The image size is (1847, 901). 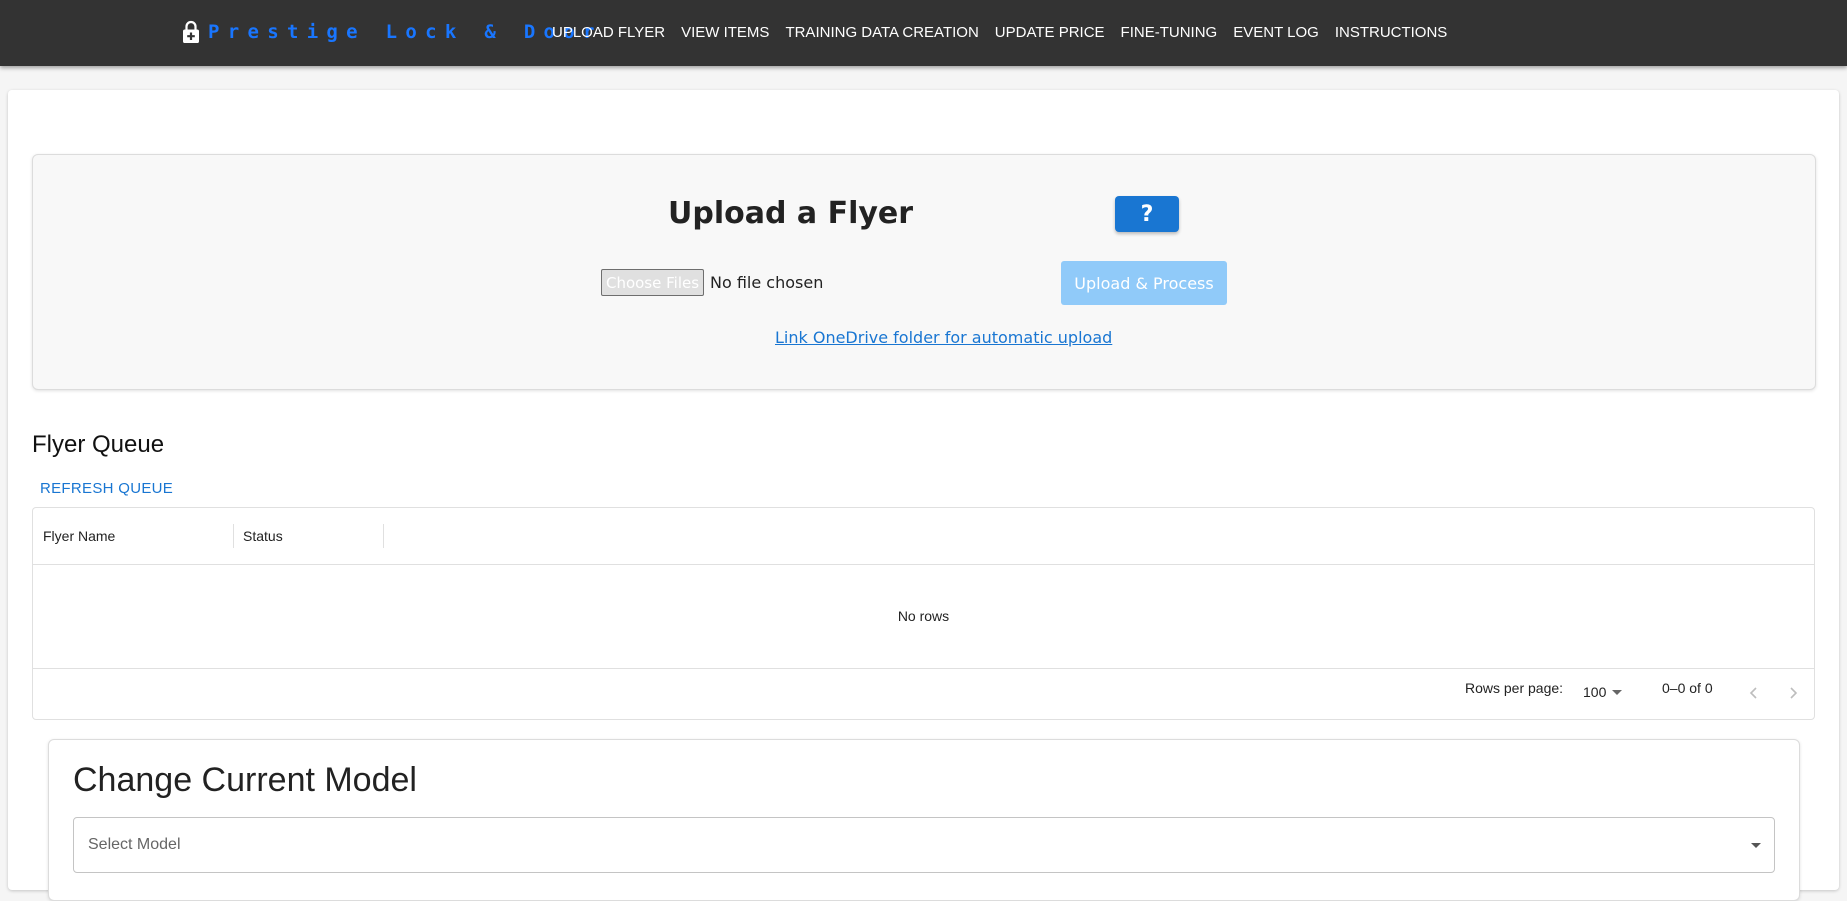 What do you see at coordinates (405, 32) in the screenshot?
I see `brand-name: Prestige Lock & Door` at bounding box center [405, 32].